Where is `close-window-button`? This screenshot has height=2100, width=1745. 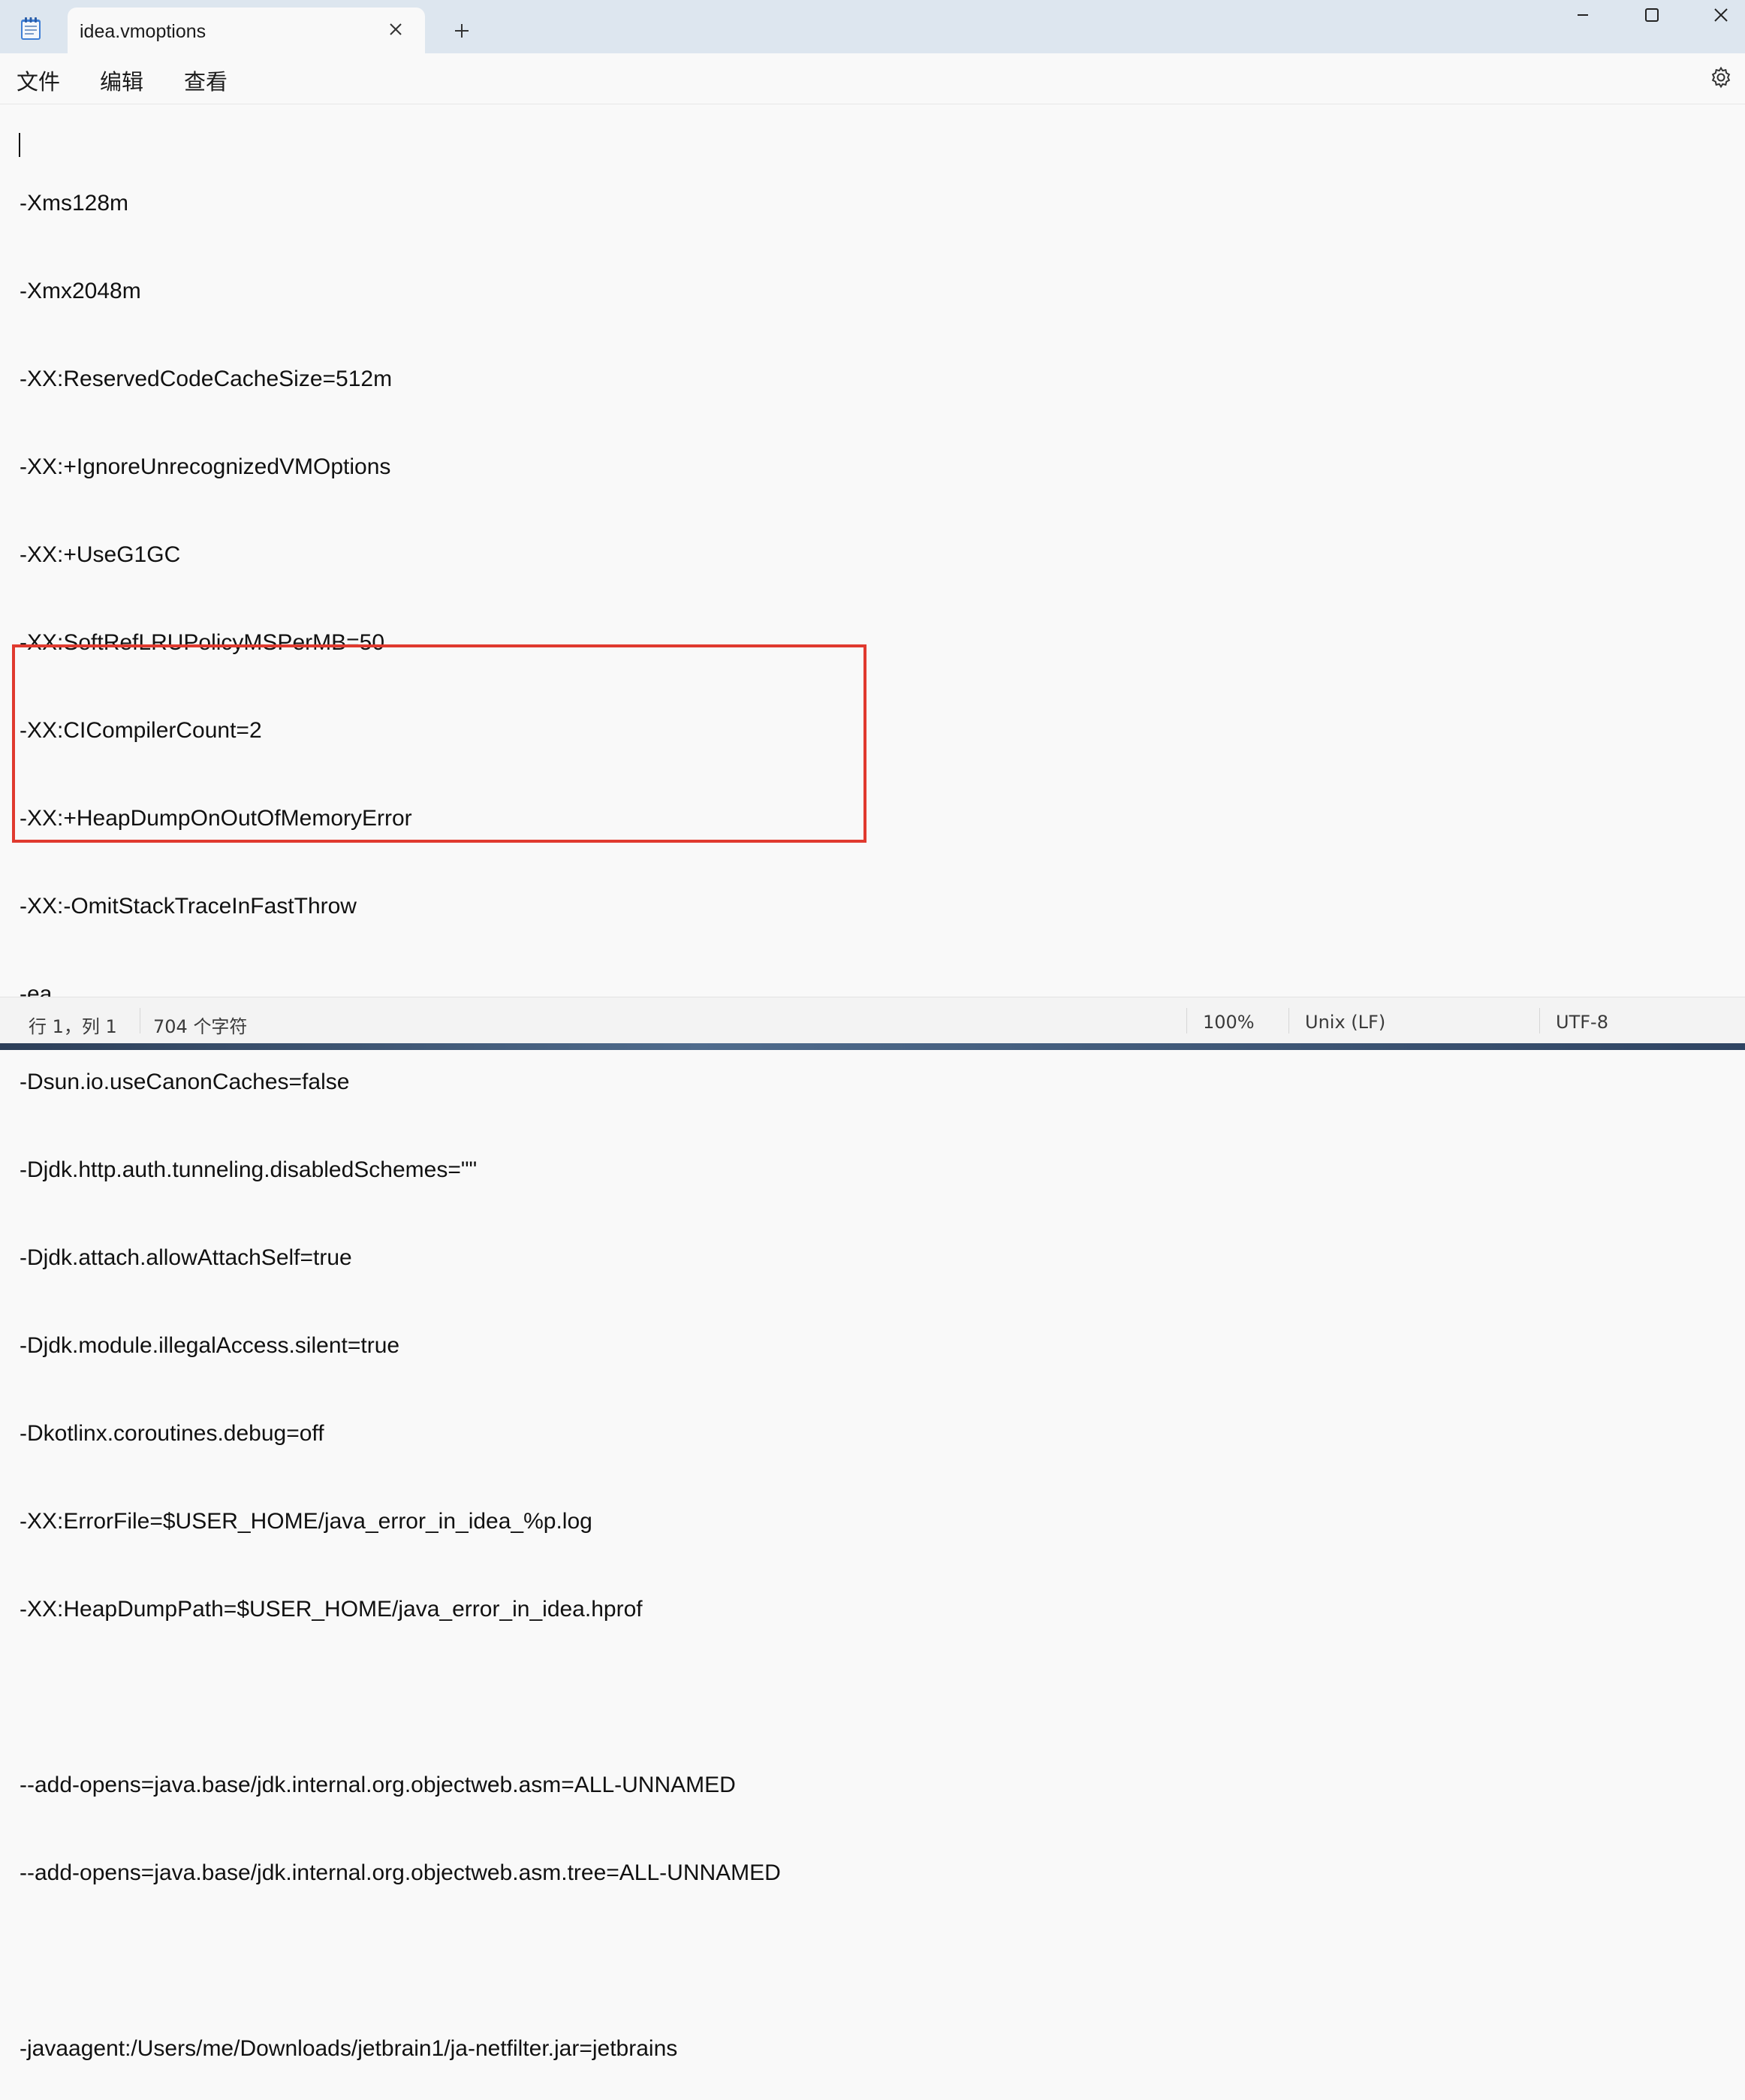 close-window-button is located at coordinates (1715, 15).